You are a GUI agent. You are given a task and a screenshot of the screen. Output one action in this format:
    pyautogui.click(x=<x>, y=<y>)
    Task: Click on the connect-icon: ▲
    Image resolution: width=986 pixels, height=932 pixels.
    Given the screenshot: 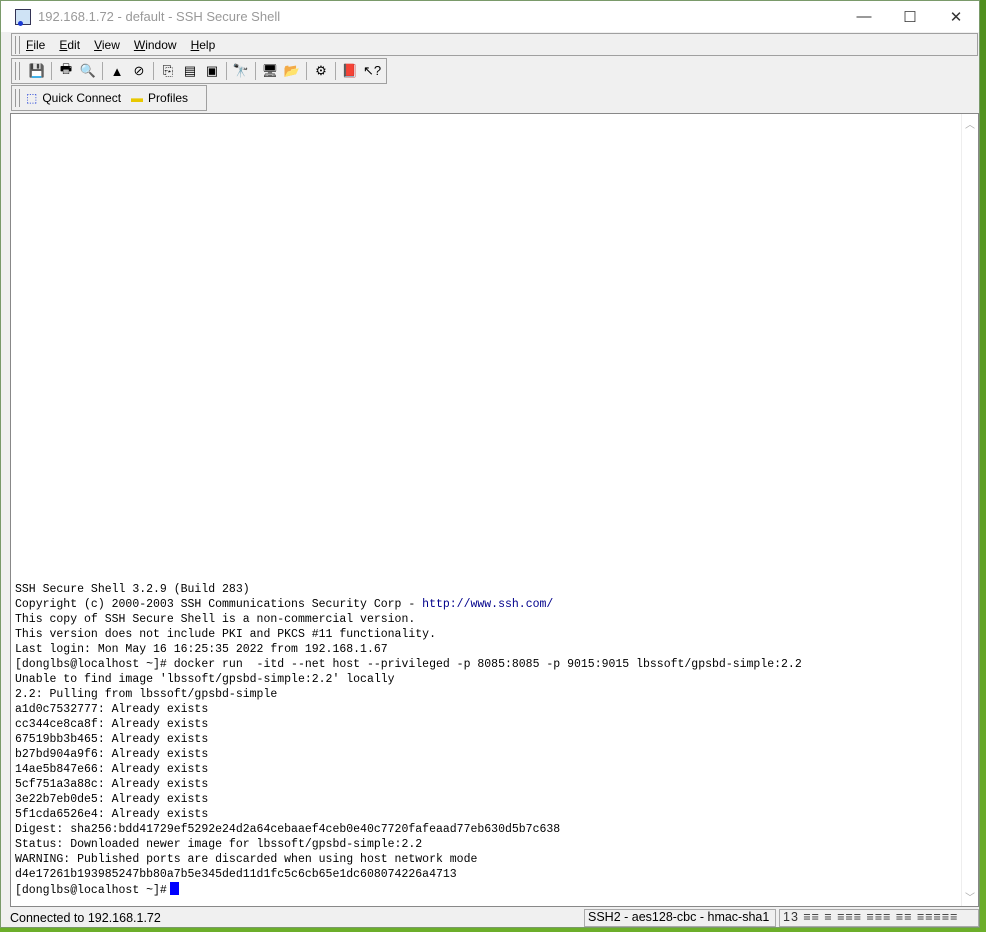 What is the action you would take?
    pyautogui.click(x=117, y=71)
    